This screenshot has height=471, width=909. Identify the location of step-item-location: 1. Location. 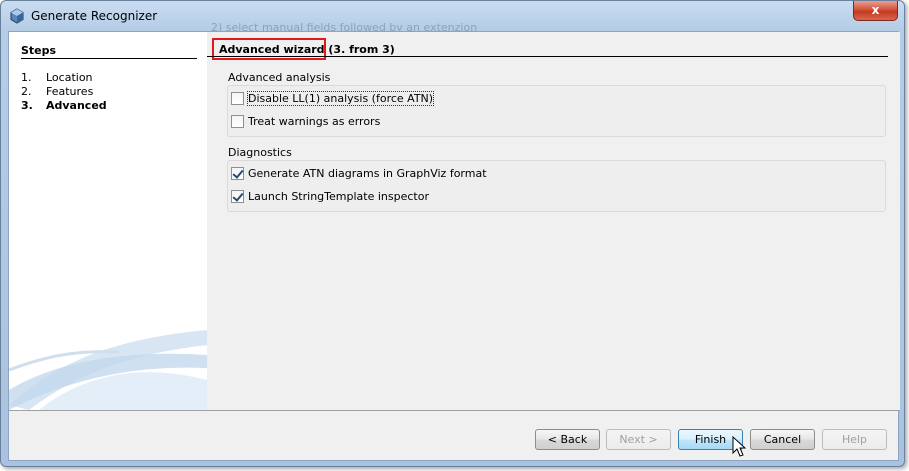
(64, 78).